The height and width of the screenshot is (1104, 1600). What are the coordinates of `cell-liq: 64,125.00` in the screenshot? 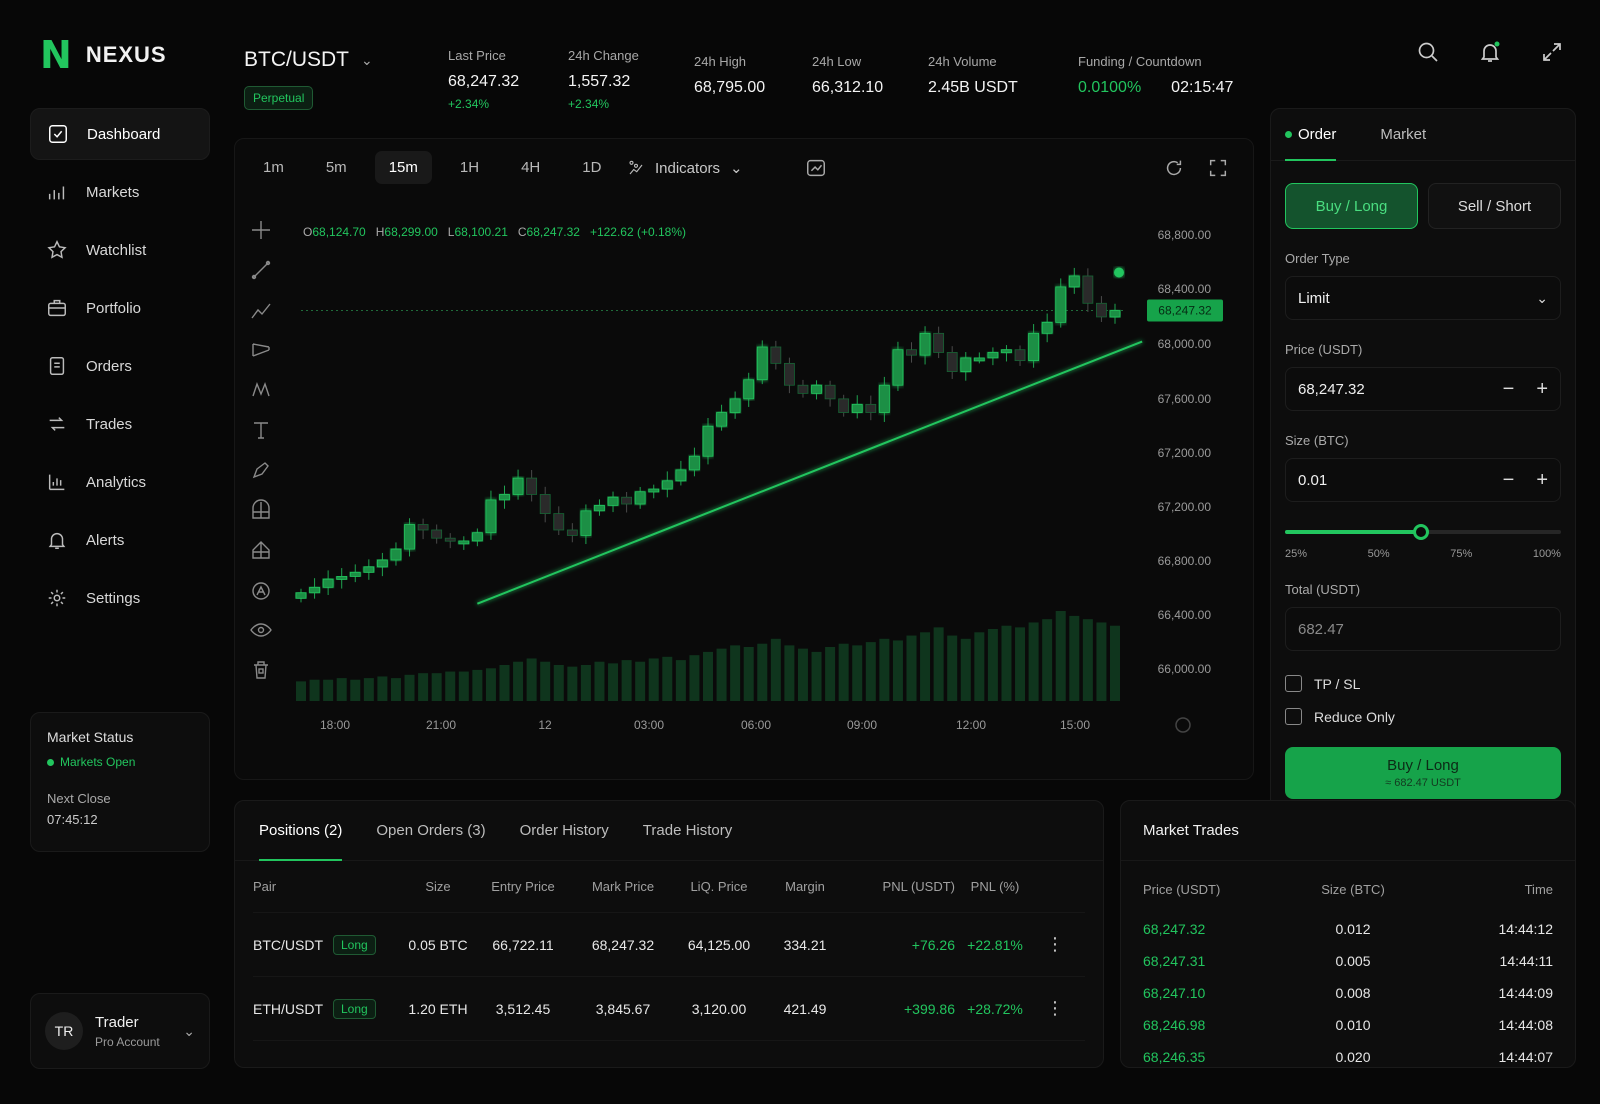 It's located at (719, 944).